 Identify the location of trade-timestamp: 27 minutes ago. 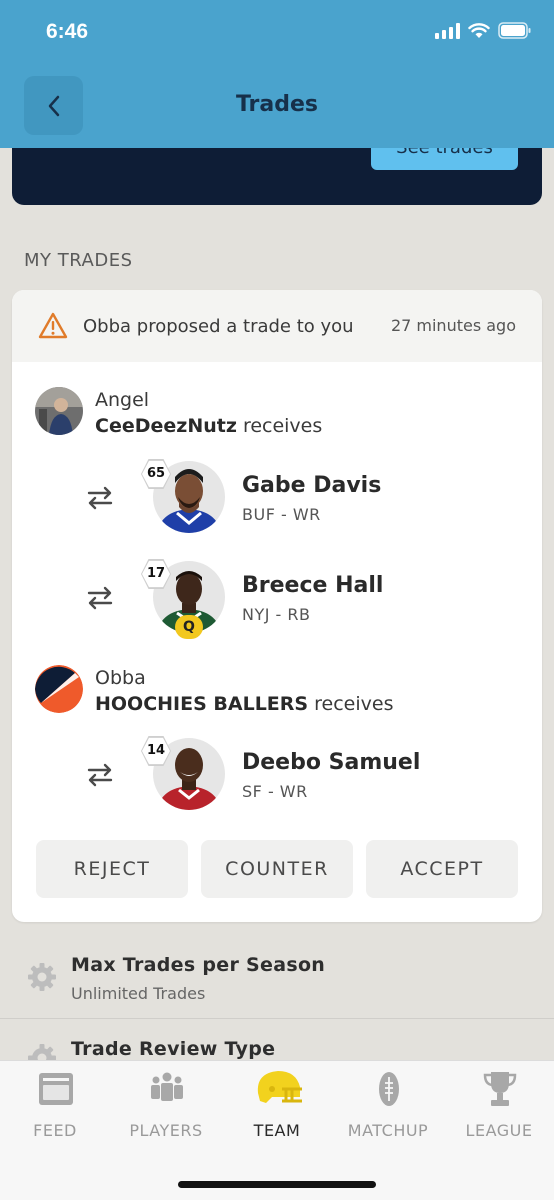
(453, 325).